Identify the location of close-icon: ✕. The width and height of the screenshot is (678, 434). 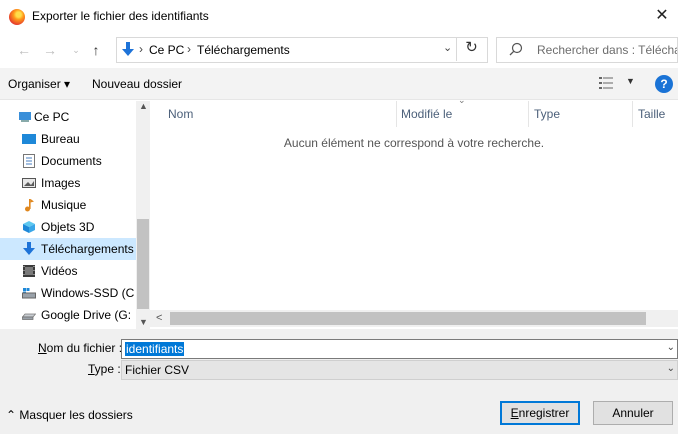
(662, 16).